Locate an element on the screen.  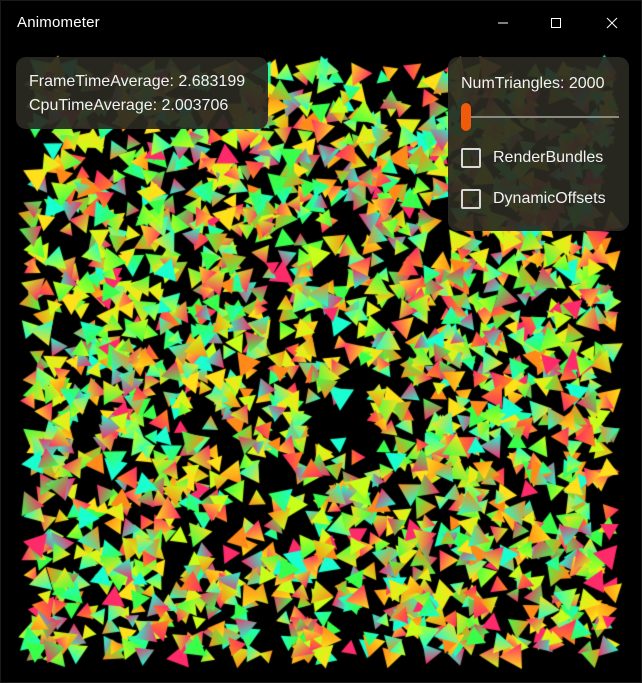
maximize-icon is located at coordinates (556, 23).